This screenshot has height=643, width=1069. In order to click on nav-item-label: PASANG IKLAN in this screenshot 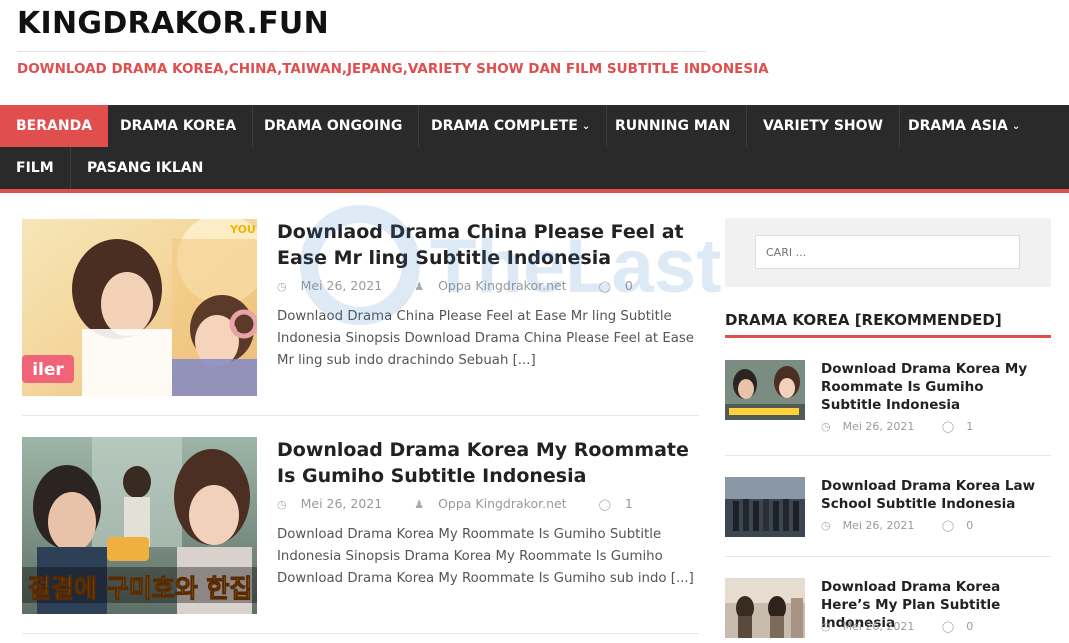, I will do `click(145, 168)`.